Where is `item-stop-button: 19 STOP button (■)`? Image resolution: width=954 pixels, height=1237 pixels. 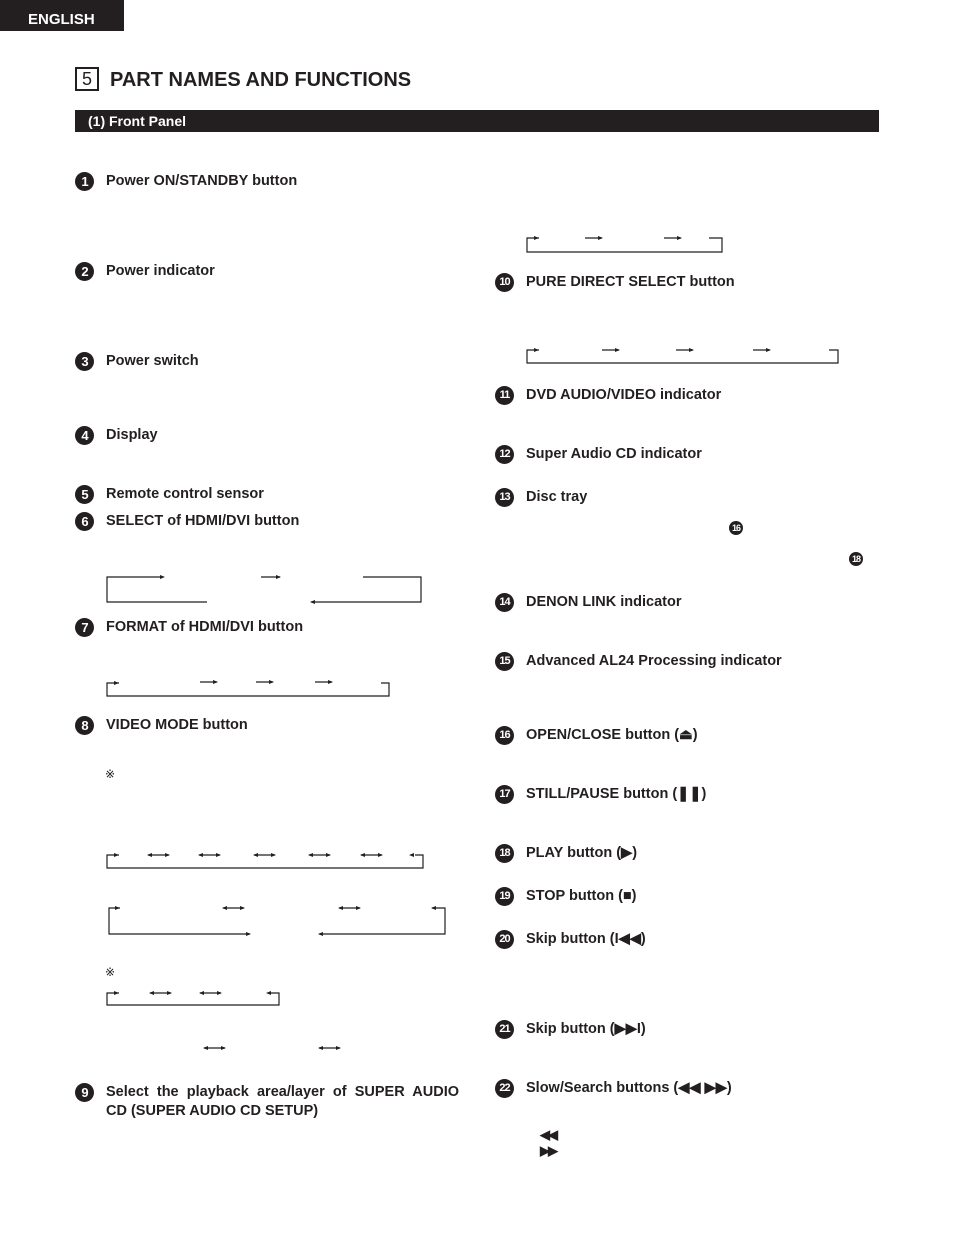 item-stop-button: 19 STOP button (■) is located at coordinates (566, 896).